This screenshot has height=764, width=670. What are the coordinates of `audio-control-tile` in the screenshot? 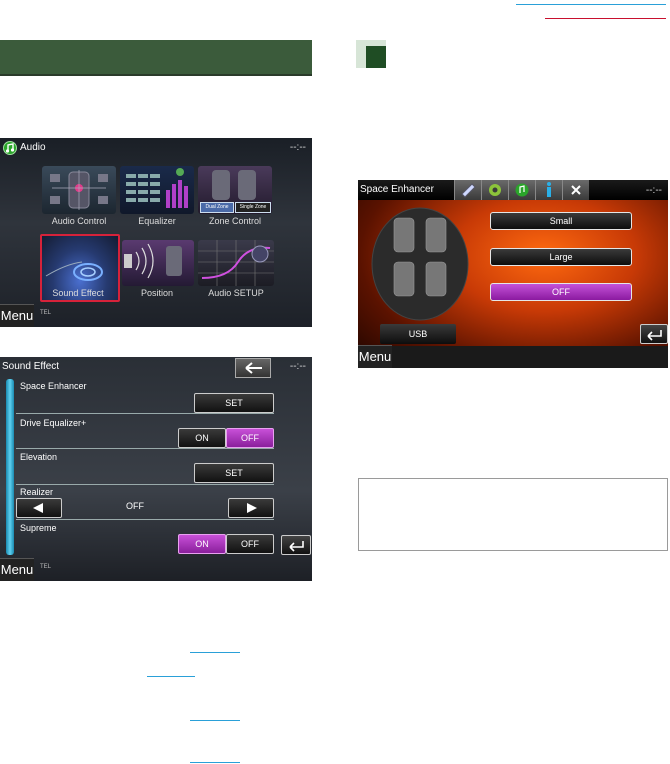 It's located at (79, 190).